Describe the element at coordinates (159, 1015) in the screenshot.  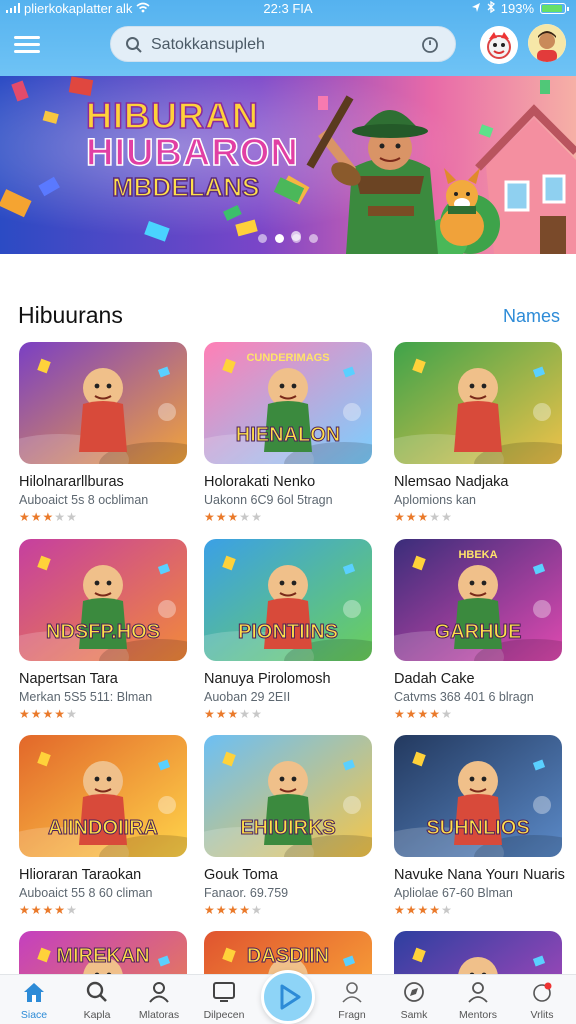
I see `nav-label: Mlatoras` at that location.